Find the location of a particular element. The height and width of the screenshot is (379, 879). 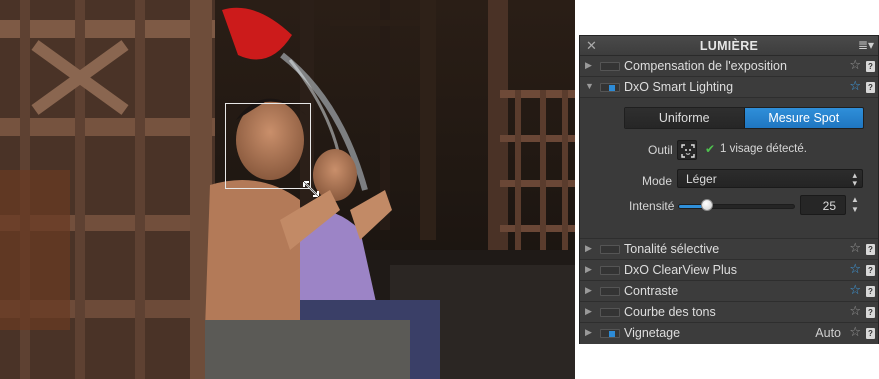

row-tone-curve: ▶ Courbe des tons ☆ ? is located at coordinates (729, 312).